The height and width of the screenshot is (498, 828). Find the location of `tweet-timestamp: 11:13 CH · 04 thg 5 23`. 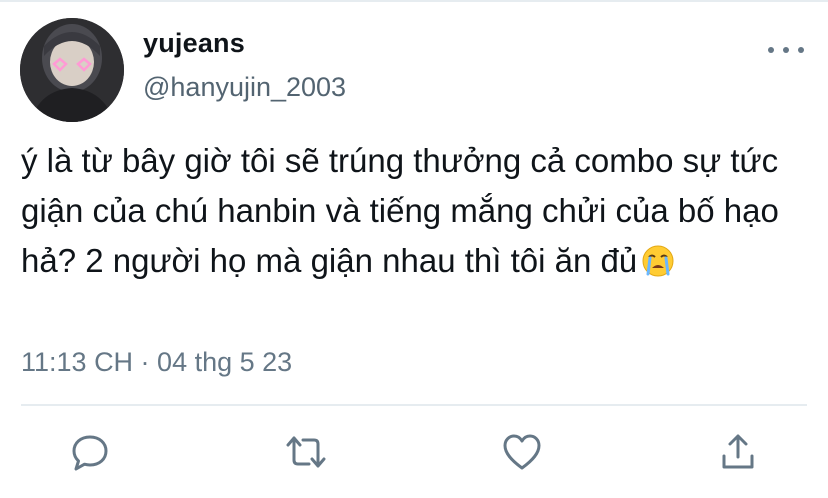

tweet-timestamp: 11:13 CH · 04 thg 5 23 is located at coordinates (156, 362).